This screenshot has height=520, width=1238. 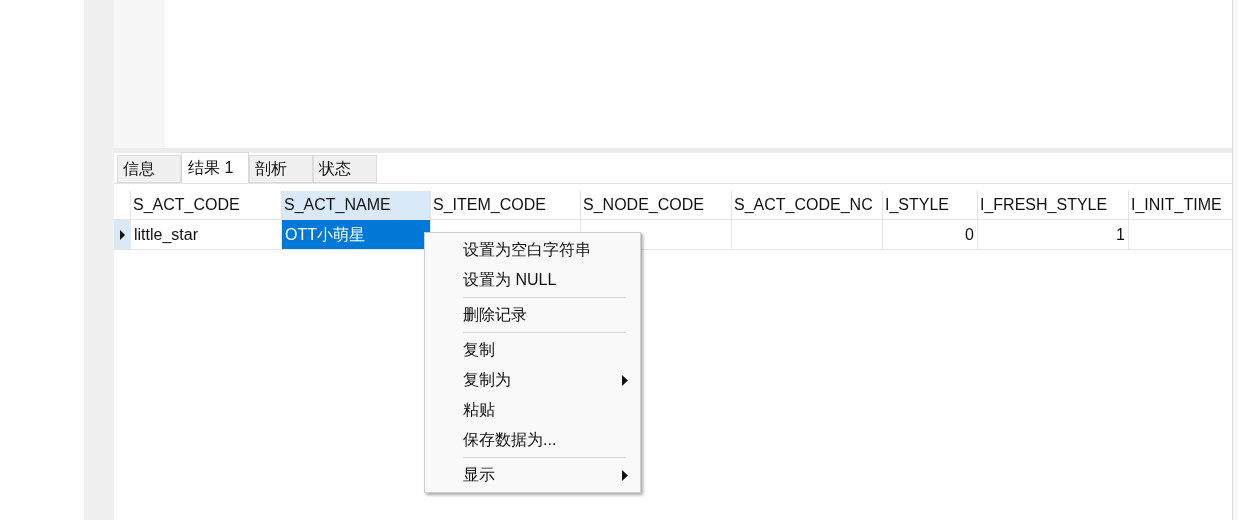 What do you see at coordinates (929, 234) in the screenshot?
I see `table-cell: 0` at bounding box center [929, 234].